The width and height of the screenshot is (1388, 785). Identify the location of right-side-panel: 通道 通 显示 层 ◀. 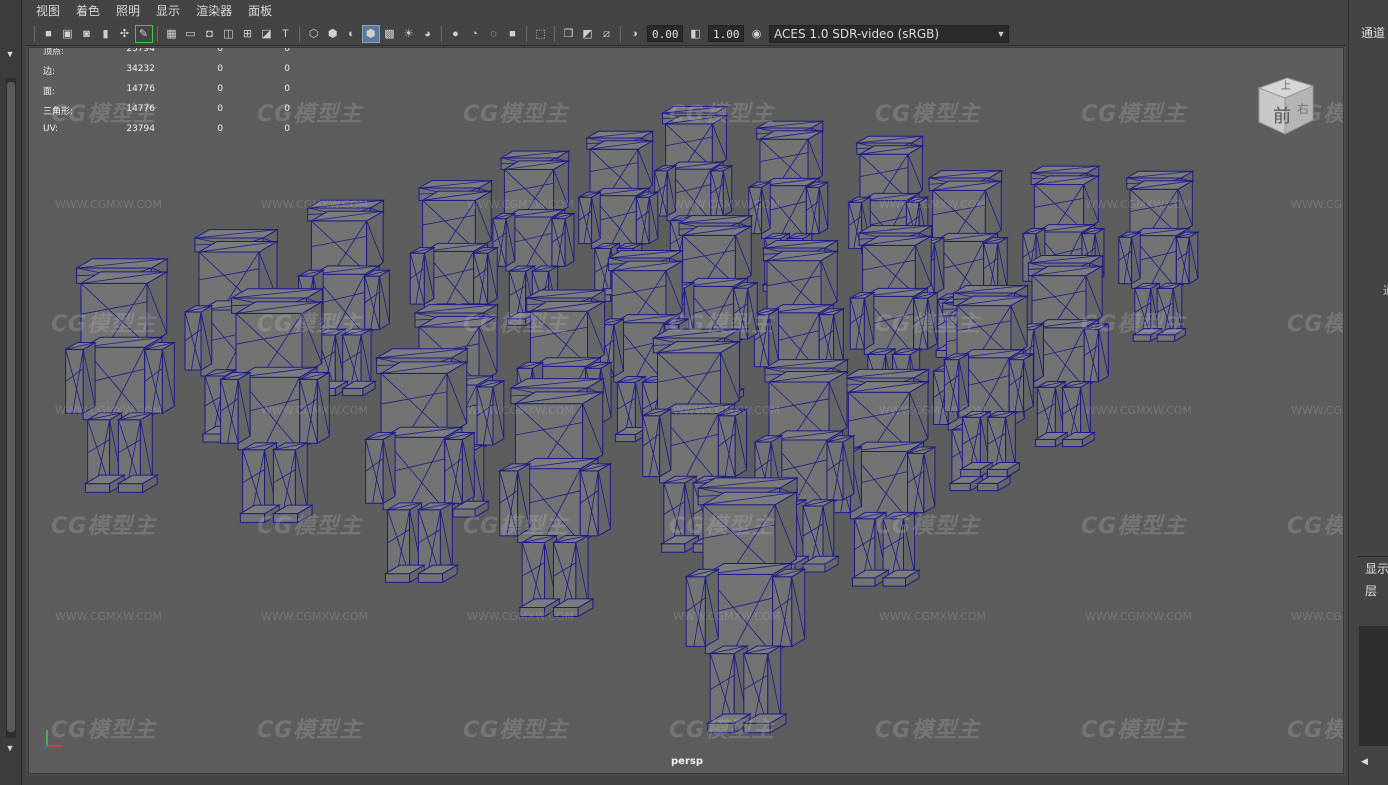
(1368, 392).